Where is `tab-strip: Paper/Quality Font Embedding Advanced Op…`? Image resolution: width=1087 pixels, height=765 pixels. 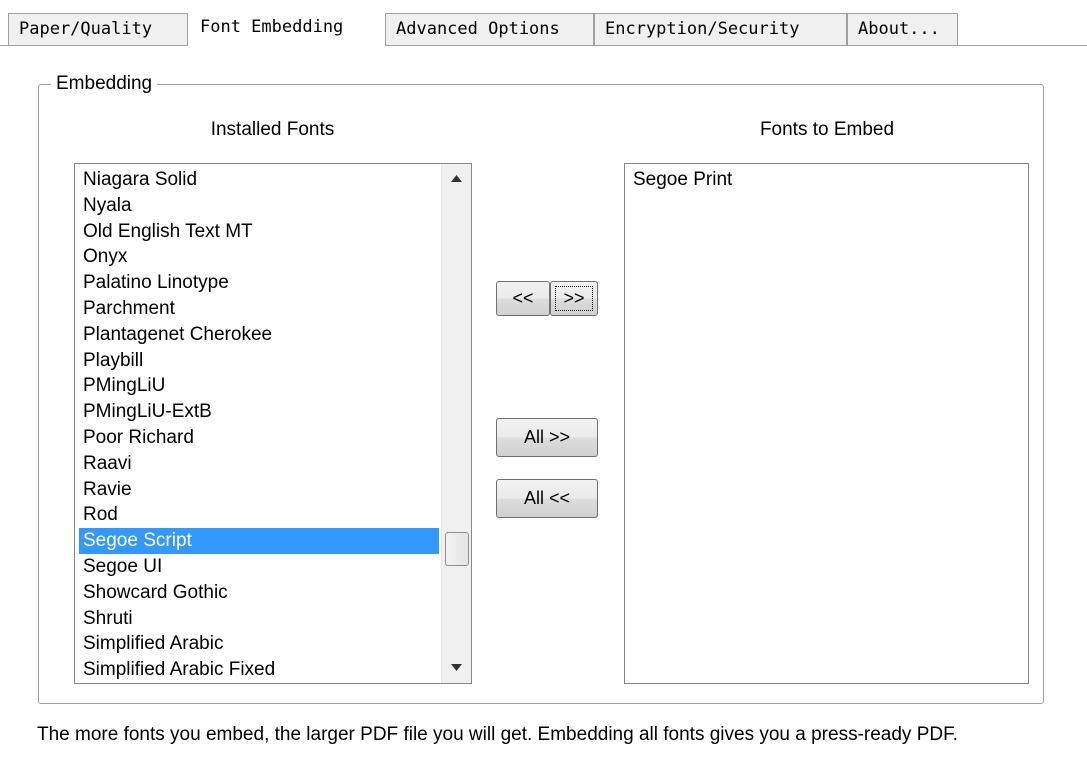
tab-strip: Paper/Quality Font Embedding Advanced Op… is located at coordinates (543, 23).